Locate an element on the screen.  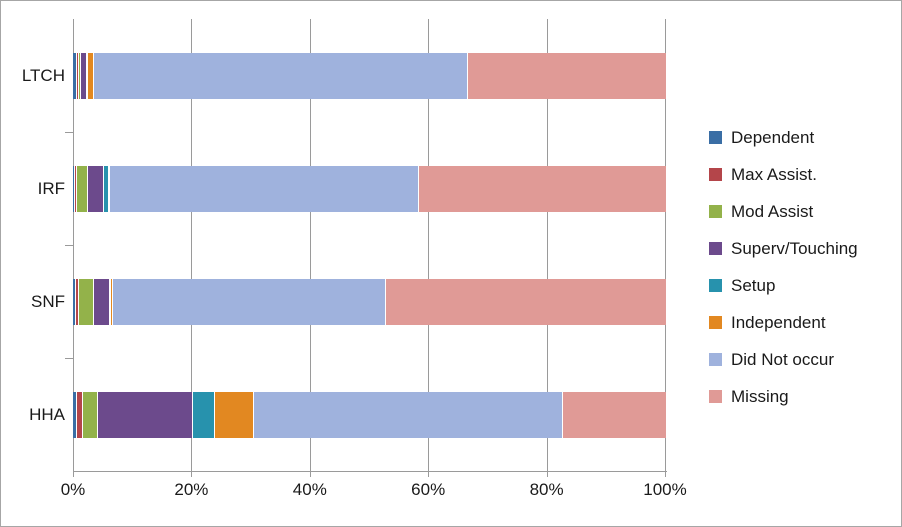
legend-item: Missing is located at coordinates (804, 396).